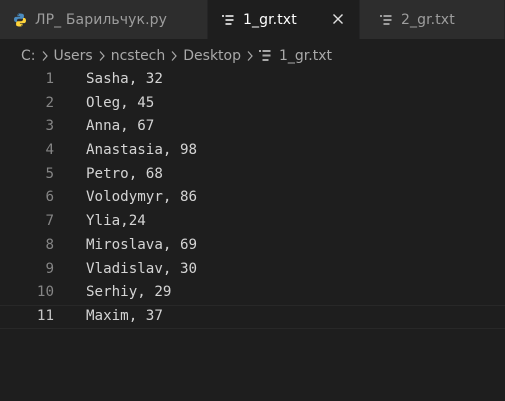 This screenshot has height=401, width=505. What do you see at coordinates (73, 56) in the screenshot?
I see `breadcrumb-users: Users` at bounding box center [73, 56].